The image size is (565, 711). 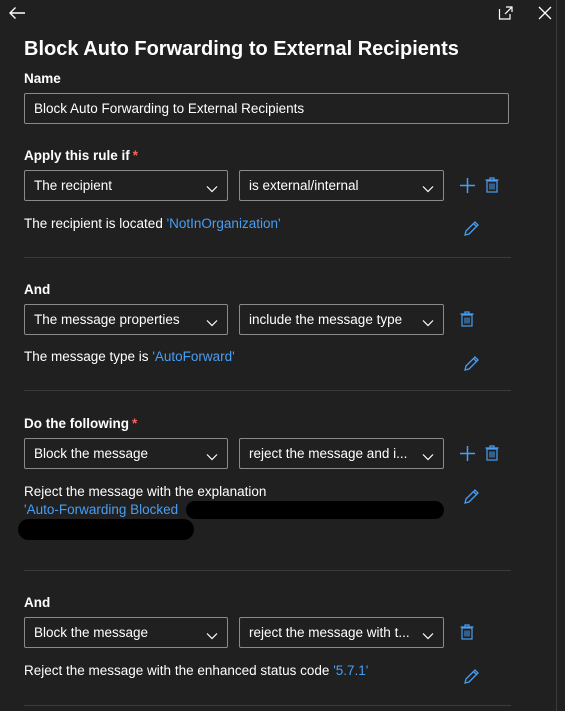 I want to click on condition-2-operator-select: include the message type, so click(x=341, y=319).